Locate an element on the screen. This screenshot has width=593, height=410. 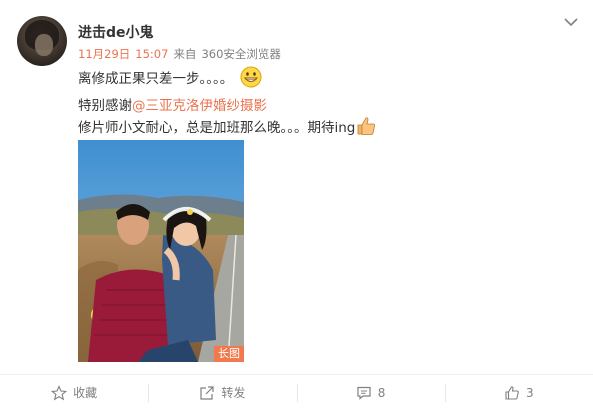
post-text-line-3: 修片师小文耐心，总是加班那么晚。。。期待ing is located at coordinates (227, 127).